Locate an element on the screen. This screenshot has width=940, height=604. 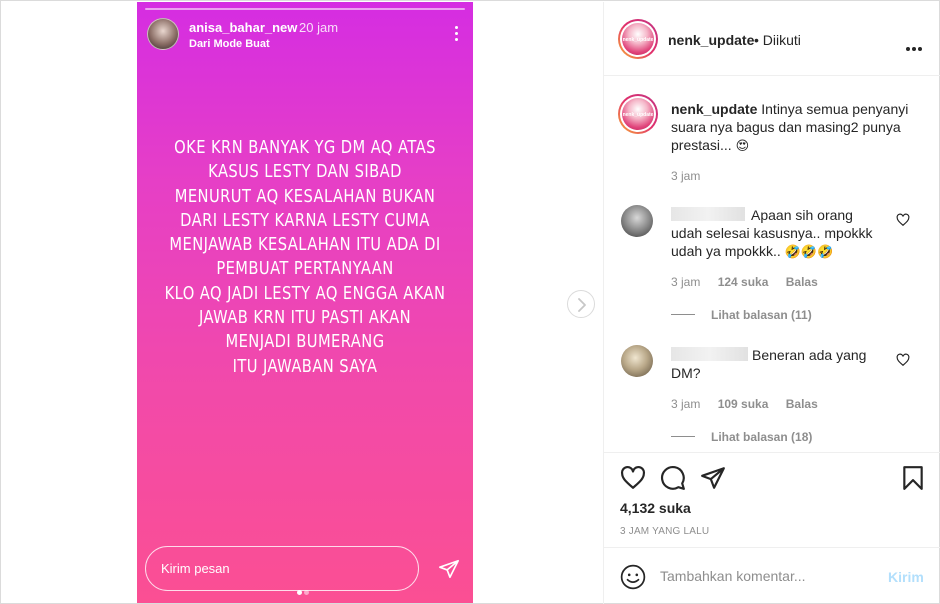
follow-status: • Diikuti is located at coordinates (777, 40).